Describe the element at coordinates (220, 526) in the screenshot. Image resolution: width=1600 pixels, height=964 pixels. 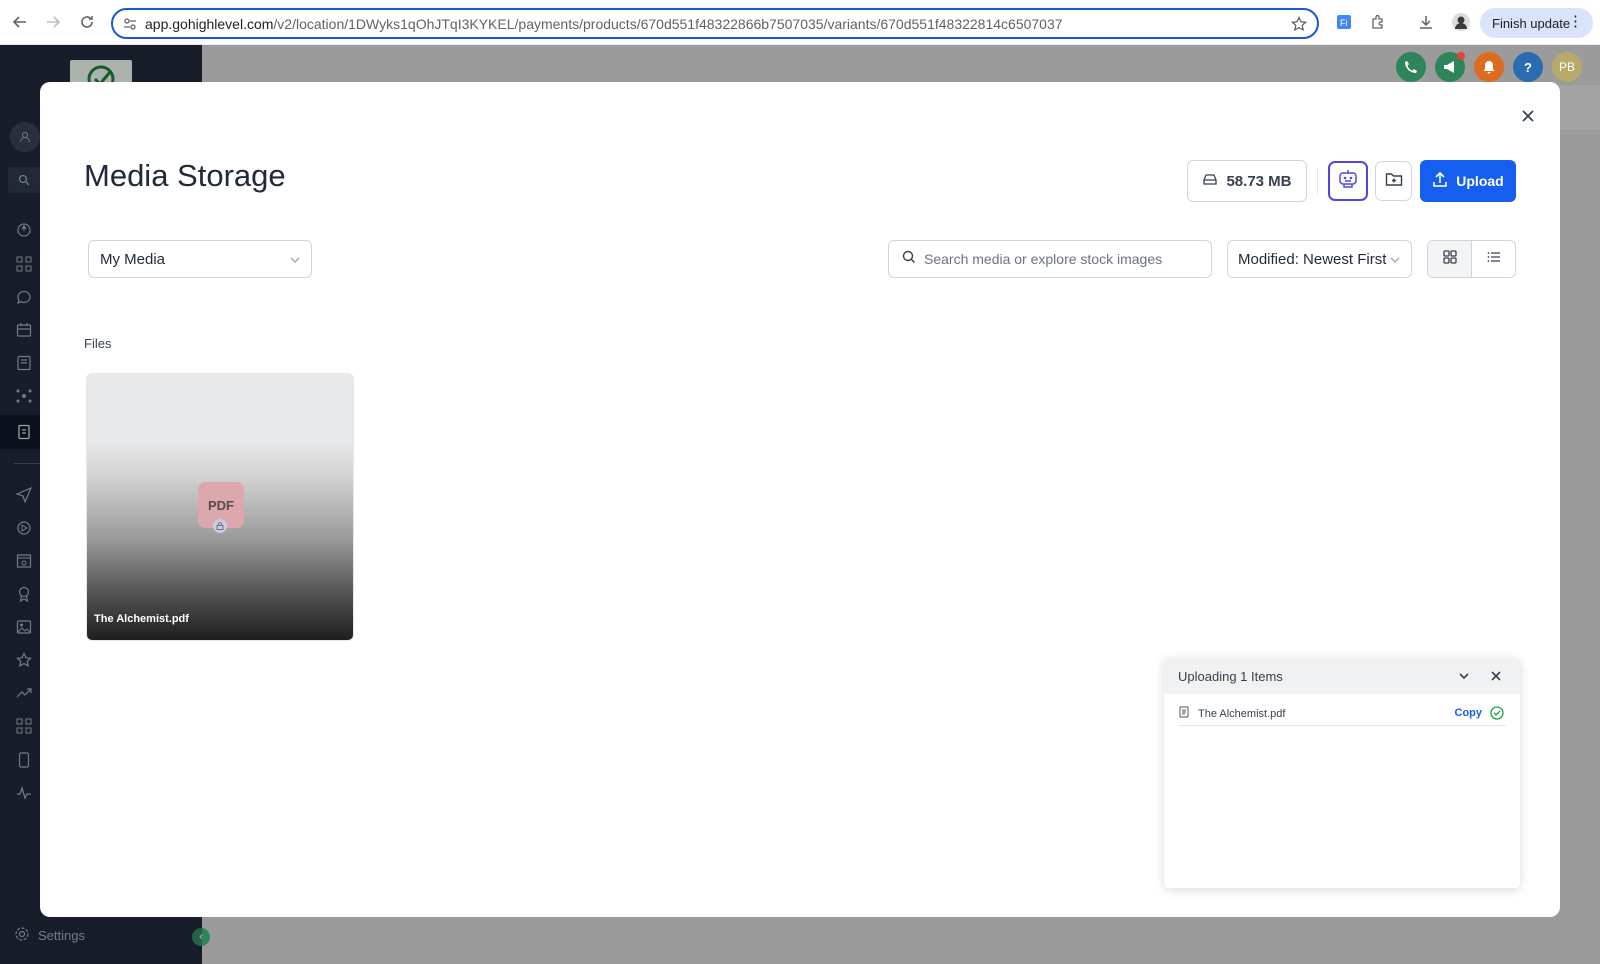
I see `lock-icon` at that location.